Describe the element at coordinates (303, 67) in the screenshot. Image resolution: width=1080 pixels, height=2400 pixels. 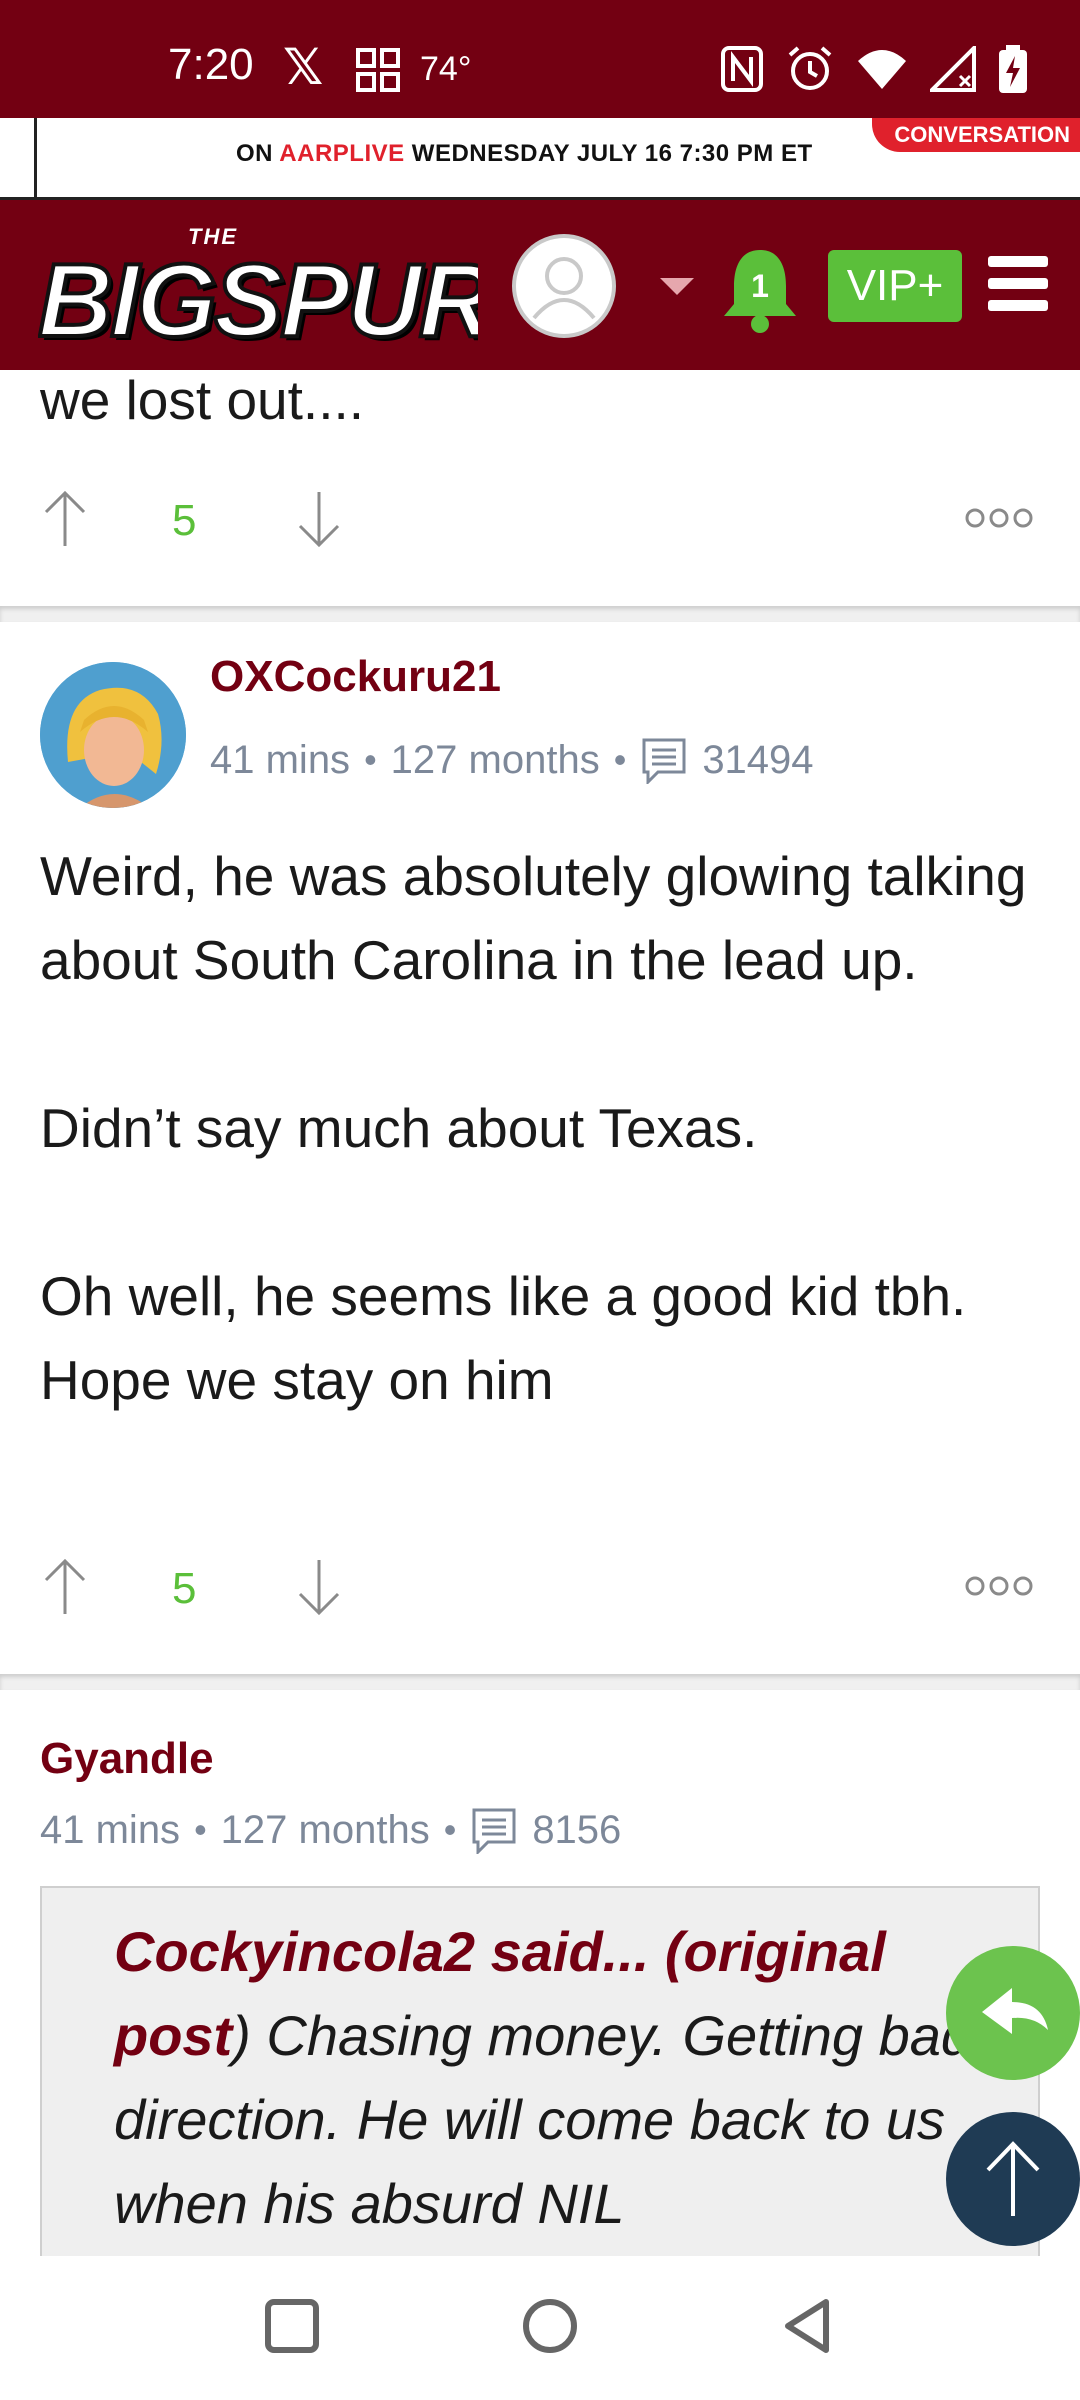
I see `x-icon: 𝕏` at that location.